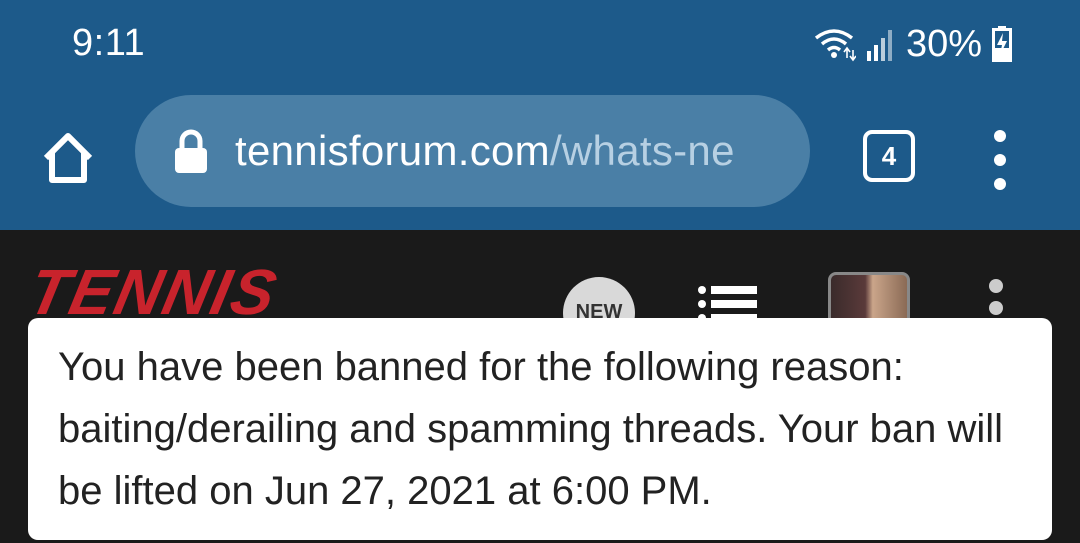  I want to click on tab-switcher-button: 4, so click(889, 156).